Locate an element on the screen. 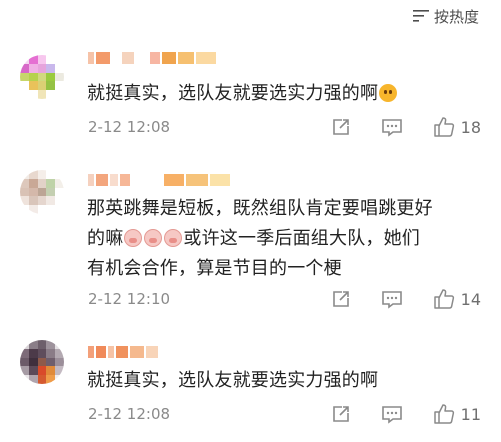  timestamp: 2-12 12:10 is located at coordinates (129, 299).